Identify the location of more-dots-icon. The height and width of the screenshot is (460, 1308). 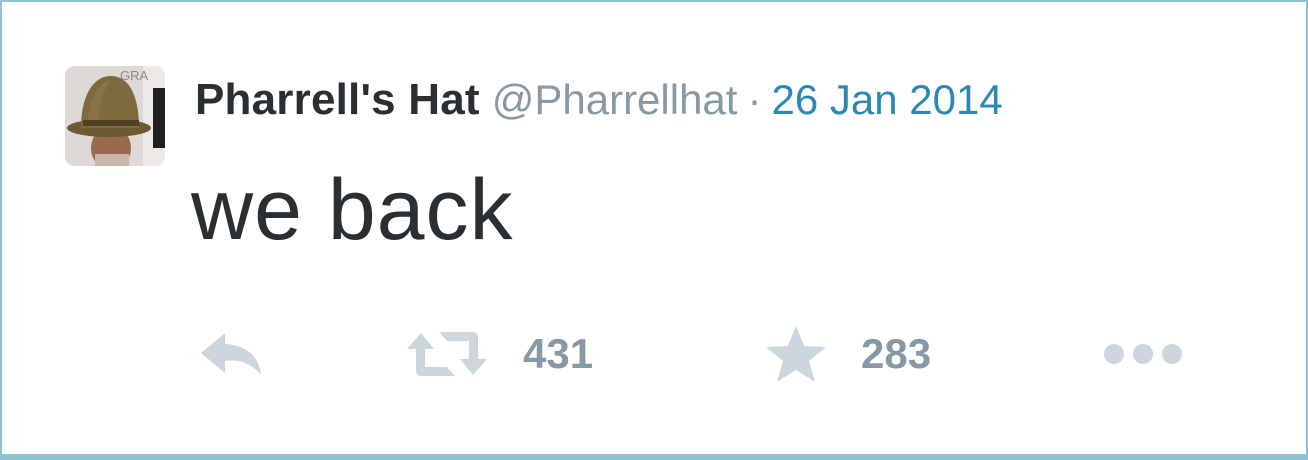
(1143, 354).